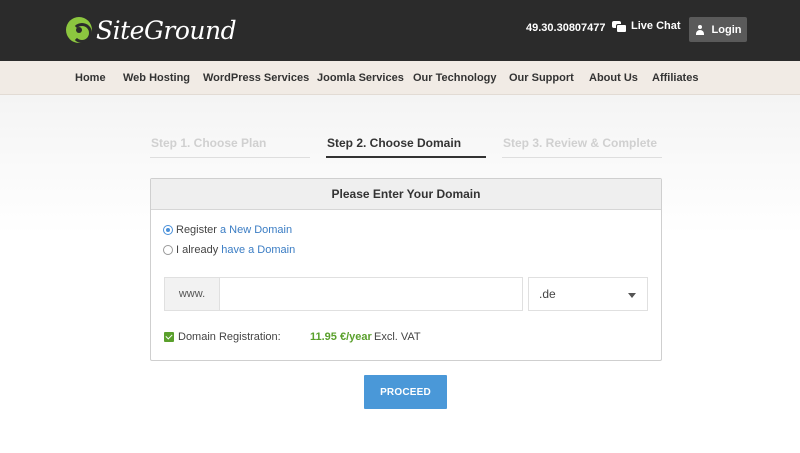 The width and height of the screenshot is (800, 453). I want to click on existing-domain-radio, so click(168, 250).